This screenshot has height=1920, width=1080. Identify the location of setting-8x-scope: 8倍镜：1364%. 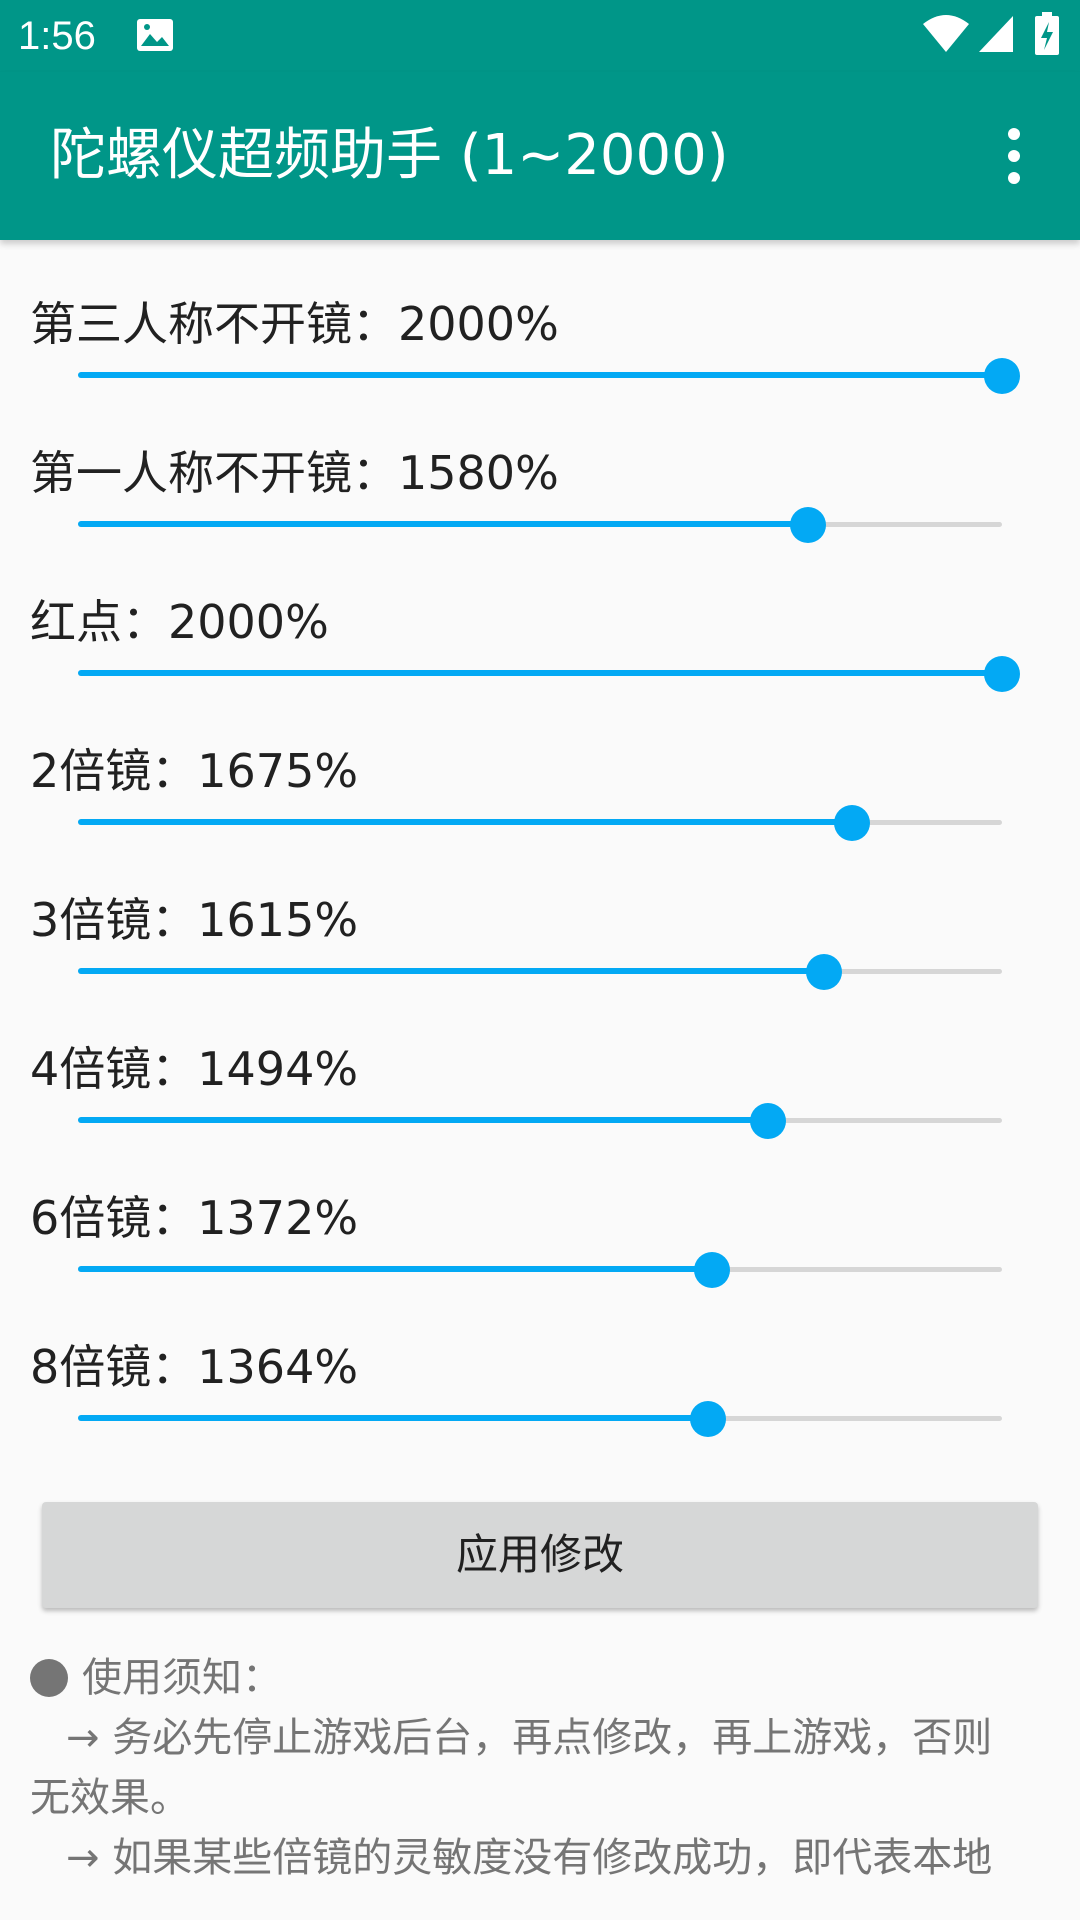
(540, 1360).